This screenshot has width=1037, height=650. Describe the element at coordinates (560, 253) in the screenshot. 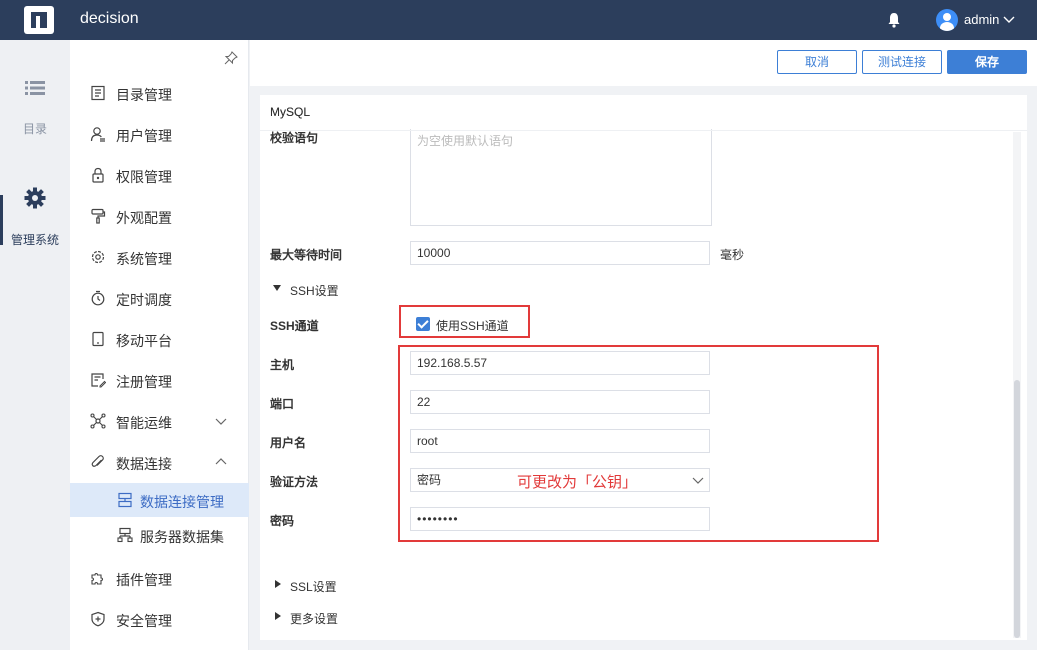

I see `max-wait-input: 10000` at that location.